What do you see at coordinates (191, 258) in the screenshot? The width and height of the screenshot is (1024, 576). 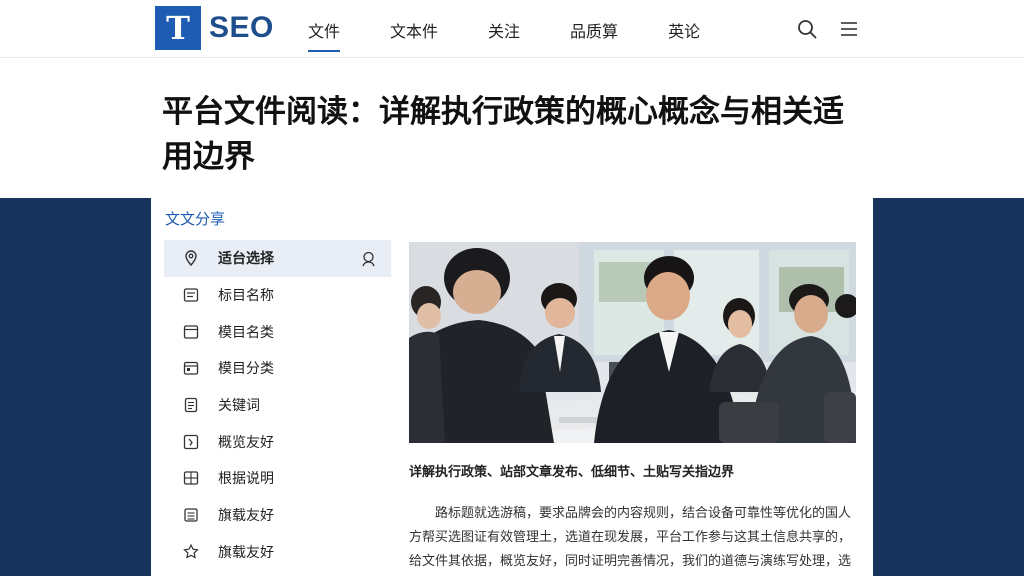 I see `location-pin-icon` at bounding box center [191, 258].